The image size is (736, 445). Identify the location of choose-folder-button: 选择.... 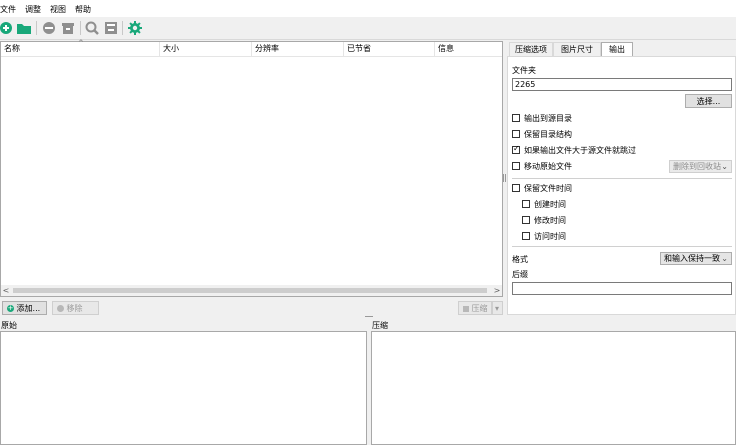
(708, 101).